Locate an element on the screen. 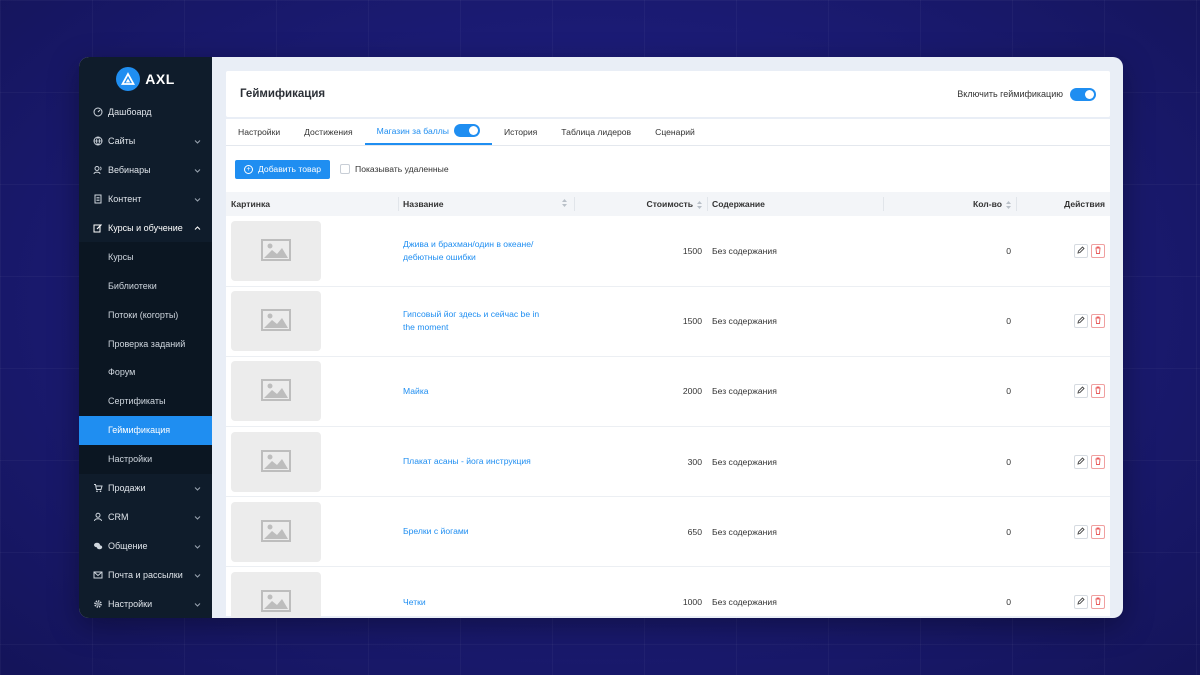  chevron-up-icon is located at coordinates (197, 227).